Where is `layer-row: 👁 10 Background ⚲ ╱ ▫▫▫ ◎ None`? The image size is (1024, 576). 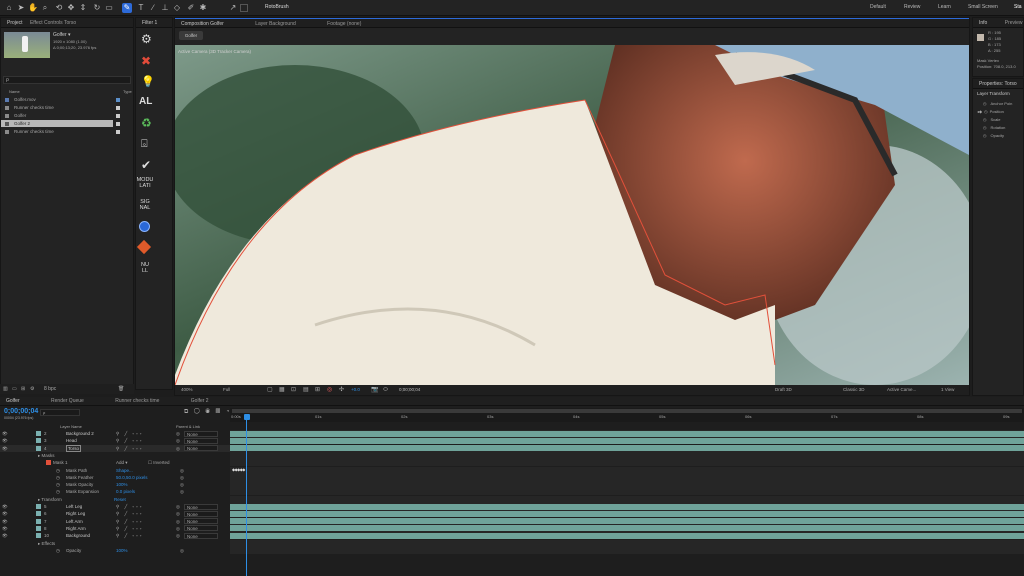 layer-row: 👁 10 Background ⚲ ╱ ▫▫▫ ◎ None is located at coordinates (115, 535).